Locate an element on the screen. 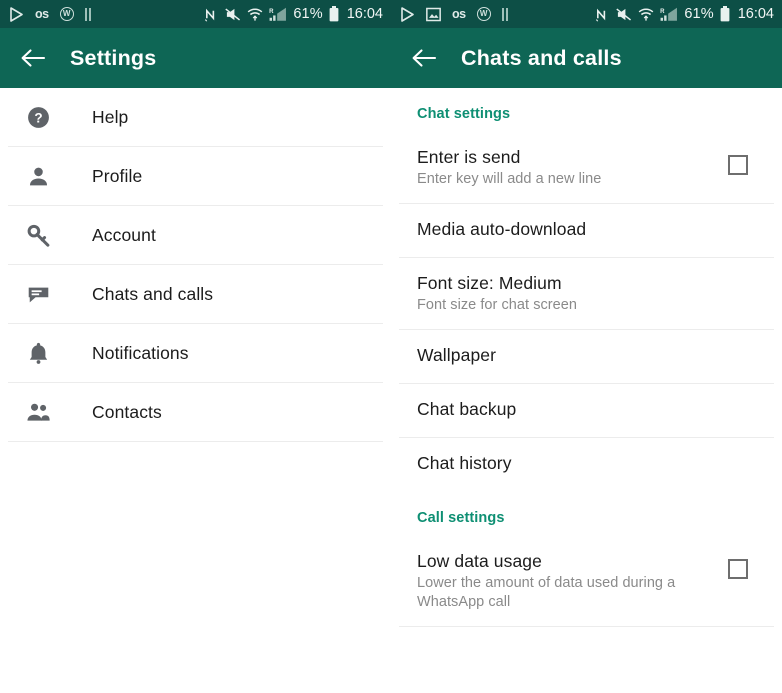  preference-title: Low data usage is located at coordinates (479, 561).